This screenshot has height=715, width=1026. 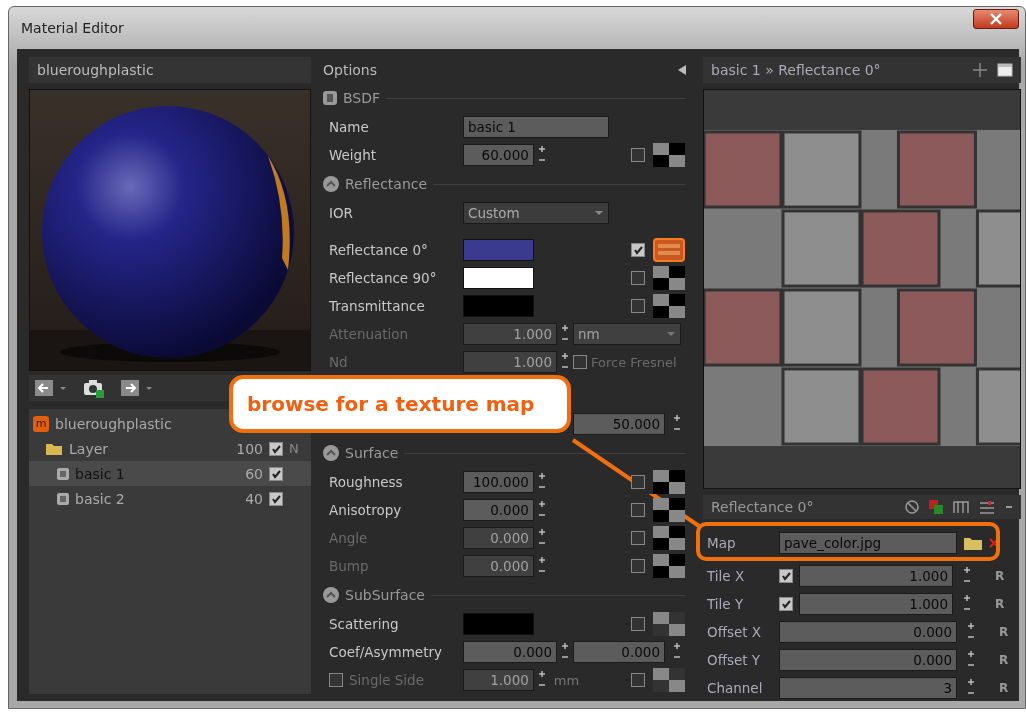 What do you see at coordinates (868, 688) in the screenshot?
I see `number-field: 3` at bounding box center [868, 688].